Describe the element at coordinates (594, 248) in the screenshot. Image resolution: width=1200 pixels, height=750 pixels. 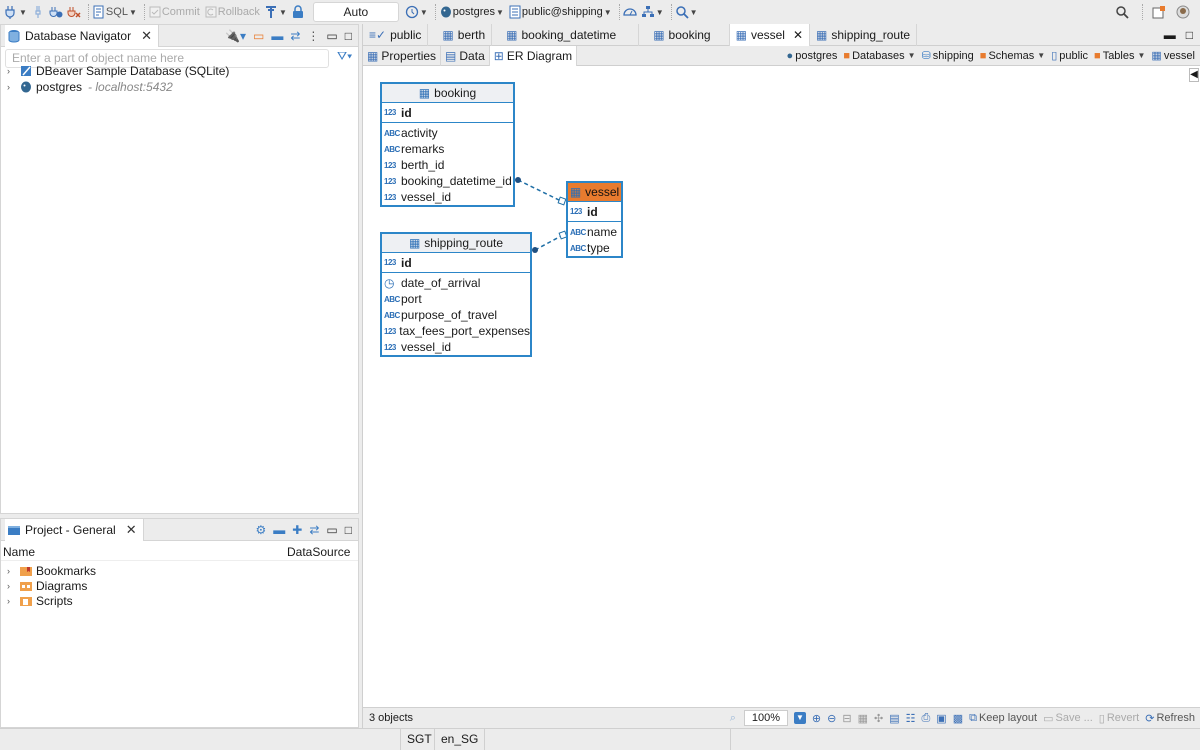
I see `er-column: ABC type` at that location.